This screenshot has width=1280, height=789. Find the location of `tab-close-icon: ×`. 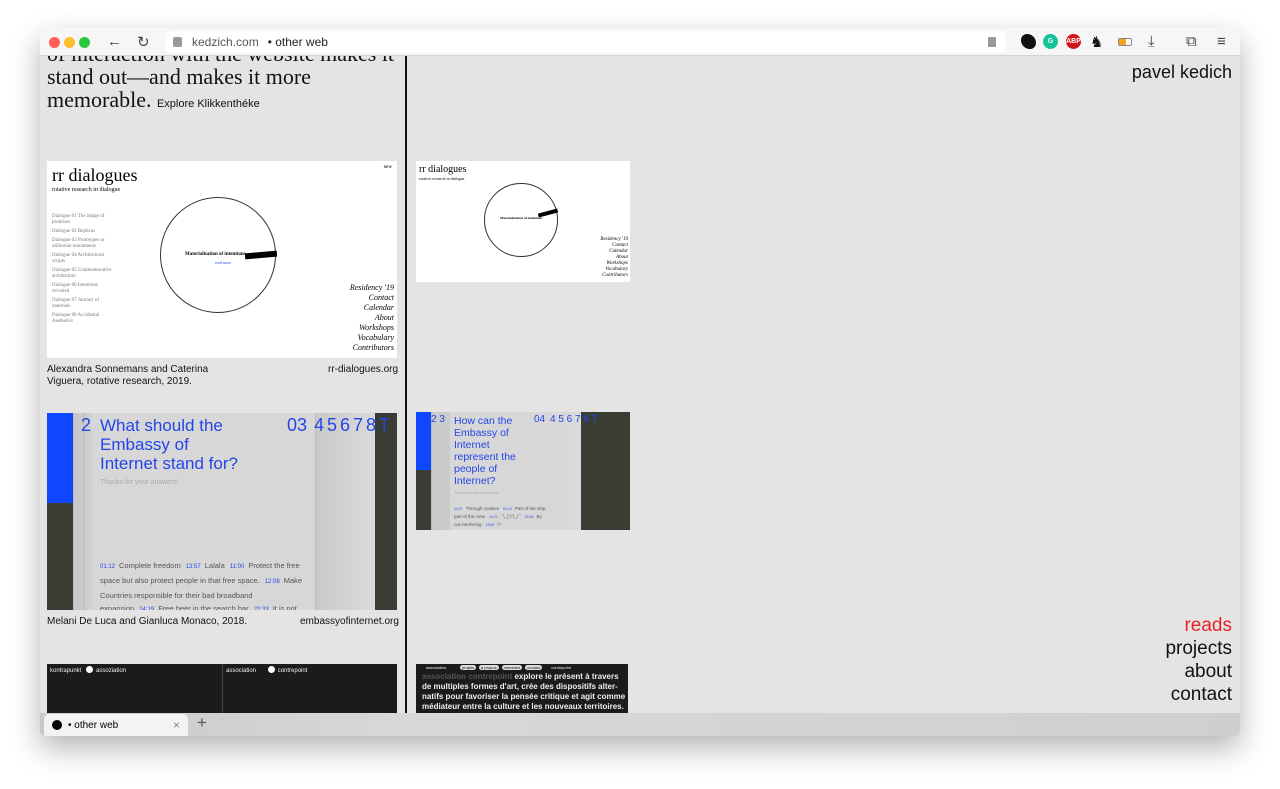

tab-close-icon: × is located at coordinates (176, 725).